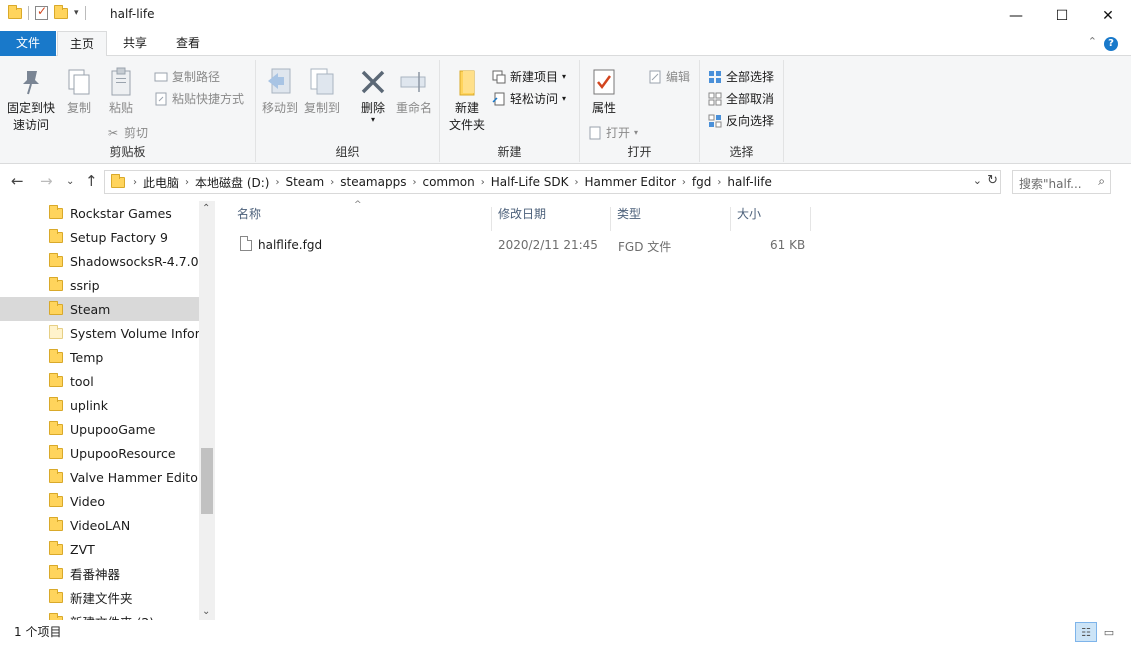 The height and width of the screenshot is (645, 1131). Describe the element at coordinates (91, 181) in the screenshot. I see `up-arrow-icon: ↑` at that location.